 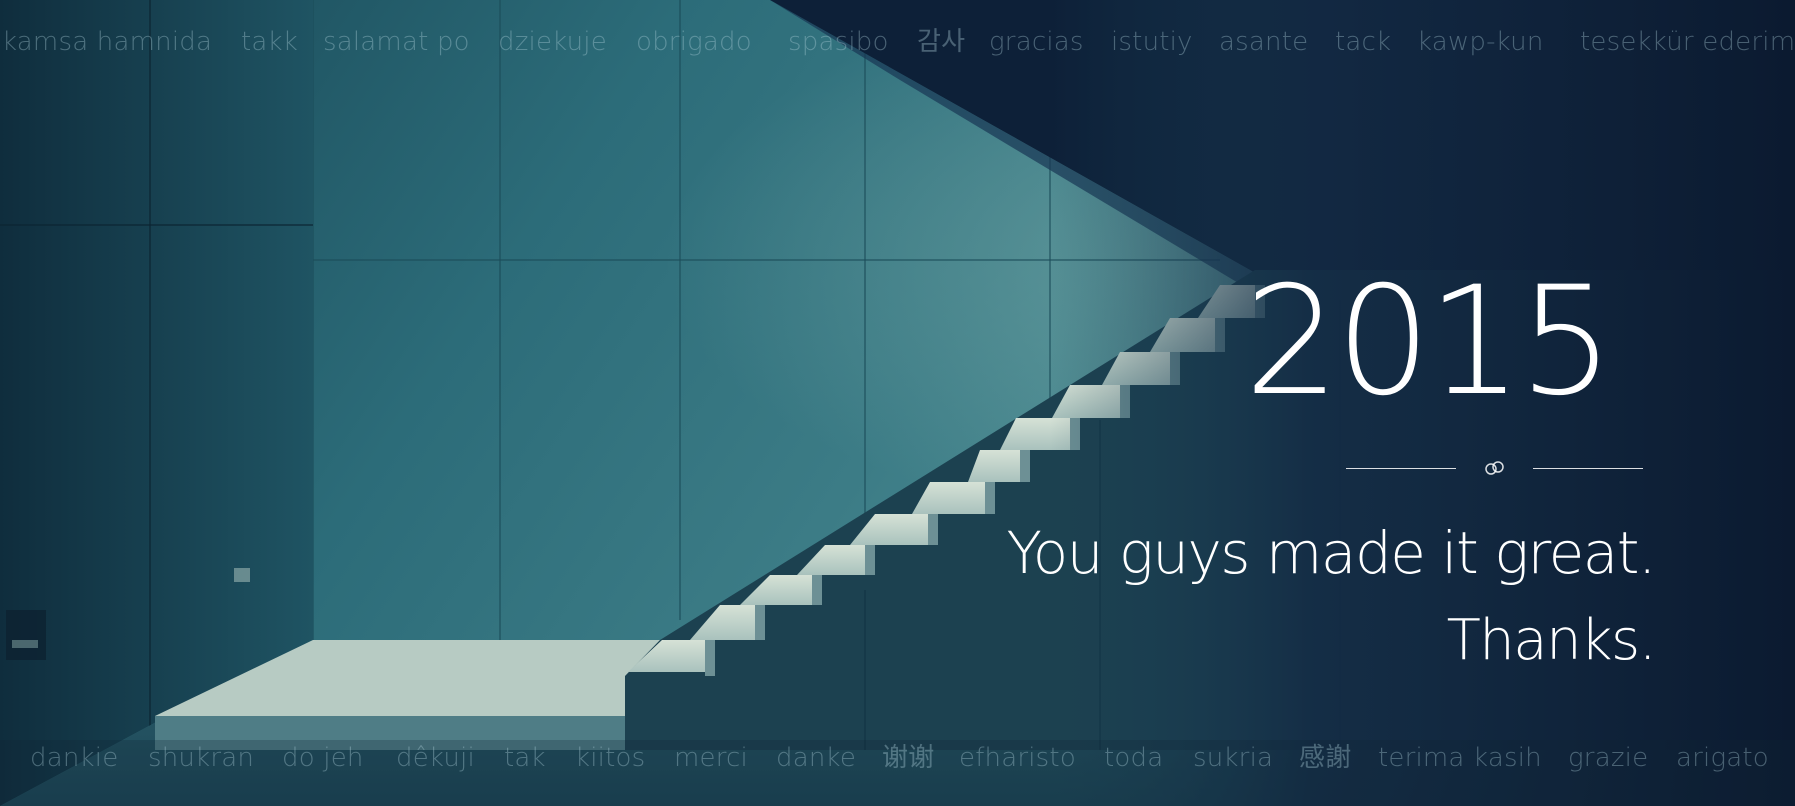 What do you see at coordinates (1401, 468) in the screenshot?
I see `divider-line-left` at bounding box center [1401, 468].